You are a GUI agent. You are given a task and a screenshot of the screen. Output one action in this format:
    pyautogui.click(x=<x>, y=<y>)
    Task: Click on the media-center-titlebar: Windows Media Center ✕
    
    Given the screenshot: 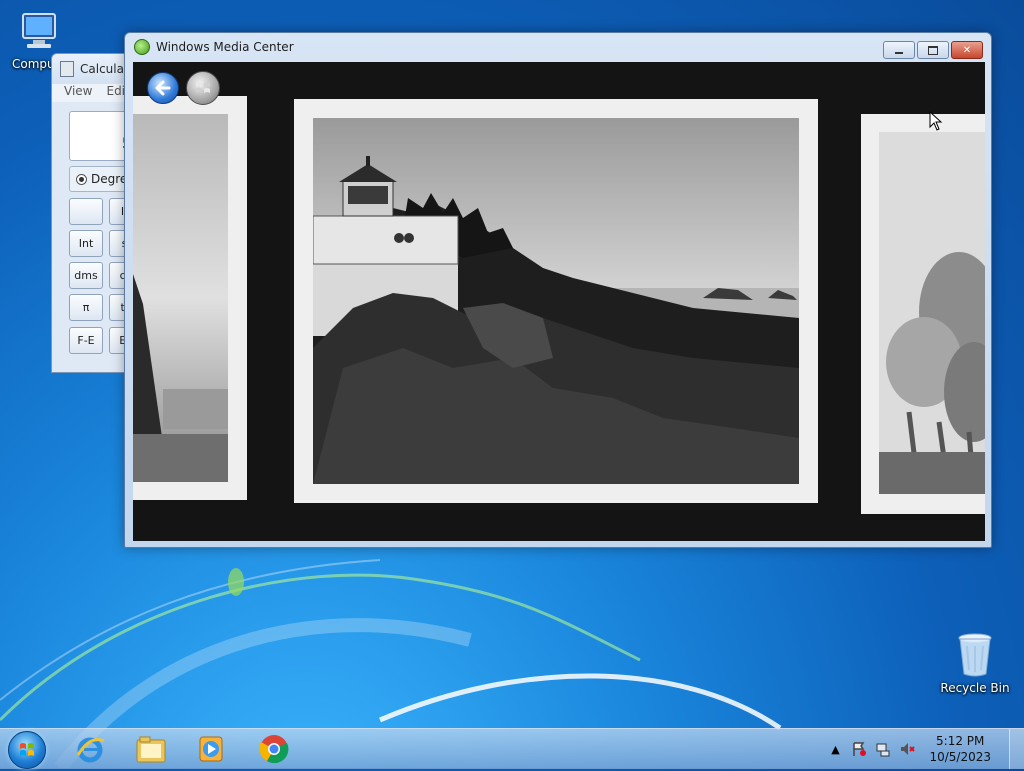 What is the action you would take?
    pyautogui.click(x=558, y=47)
    